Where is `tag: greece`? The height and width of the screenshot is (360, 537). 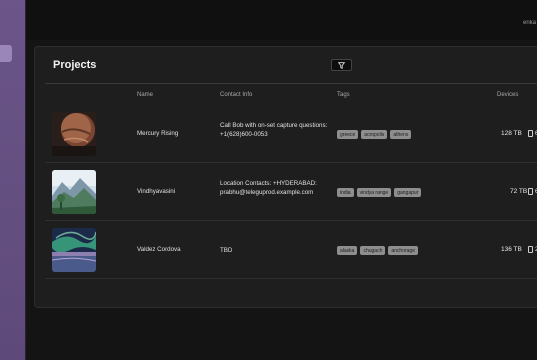
tag: greece is located at coordinates (348, 134).